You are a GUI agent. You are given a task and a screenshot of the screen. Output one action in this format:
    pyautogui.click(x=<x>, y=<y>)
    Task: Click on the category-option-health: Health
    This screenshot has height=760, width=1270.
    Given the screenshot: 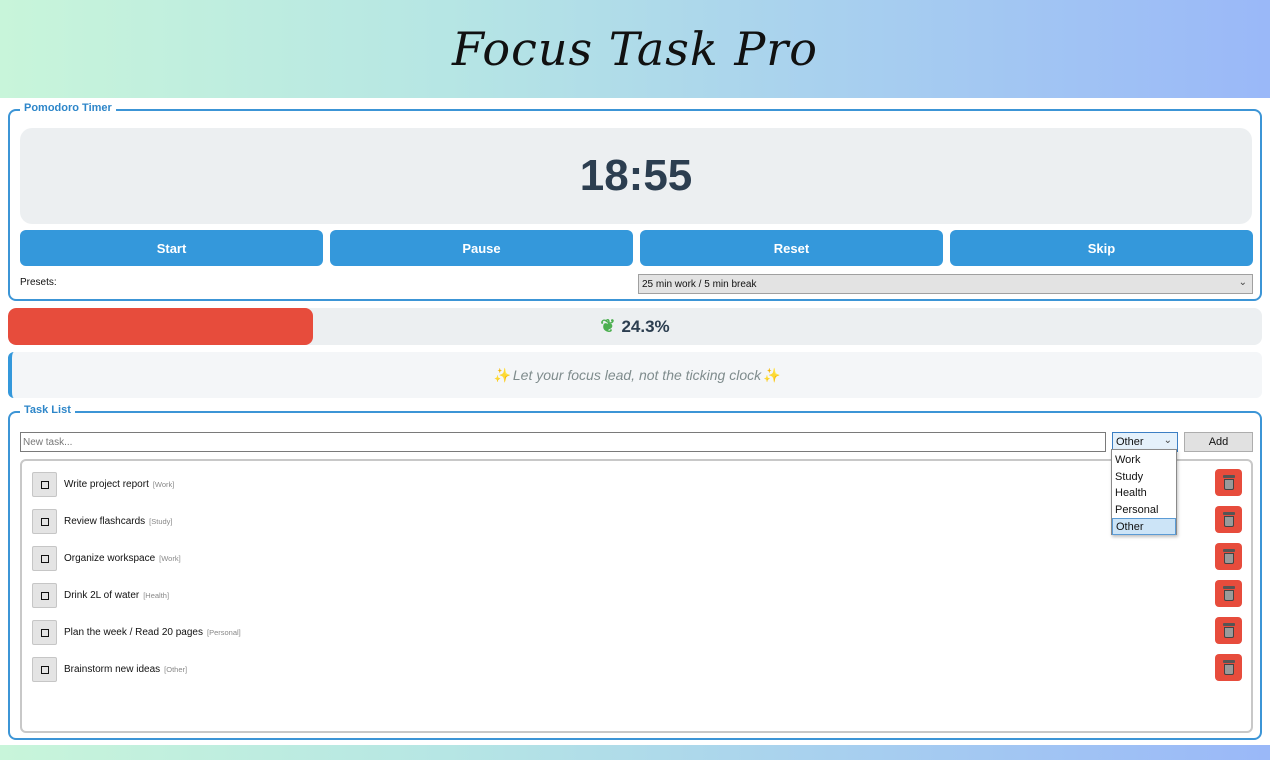 What is the action you would take?
    pyautogui.click(x=1144, y=493)
    